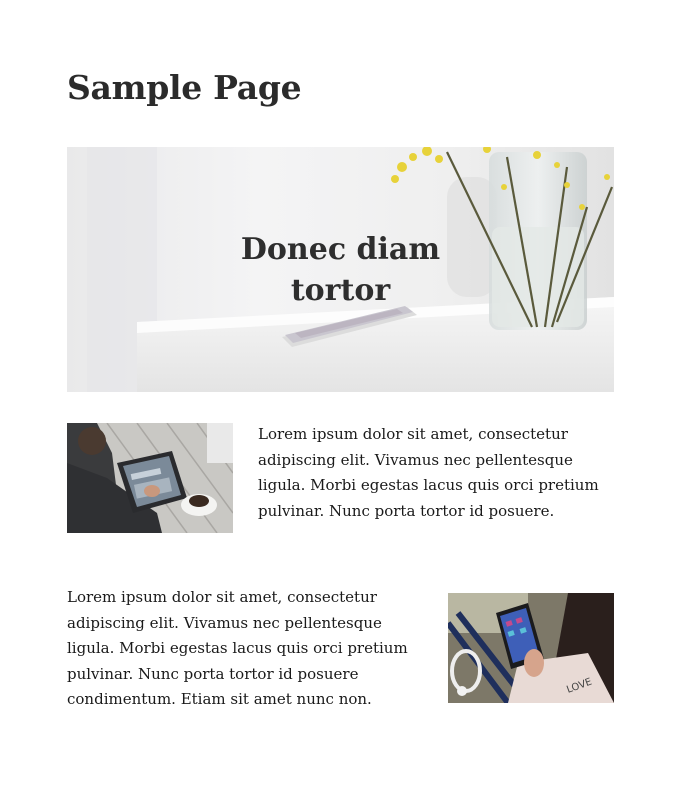 This screenshot has height=798, width=682. Describe the element at coordinates (340, 249) in the screenshot. I see `hero-heading-line1: Donec diam` at that location.